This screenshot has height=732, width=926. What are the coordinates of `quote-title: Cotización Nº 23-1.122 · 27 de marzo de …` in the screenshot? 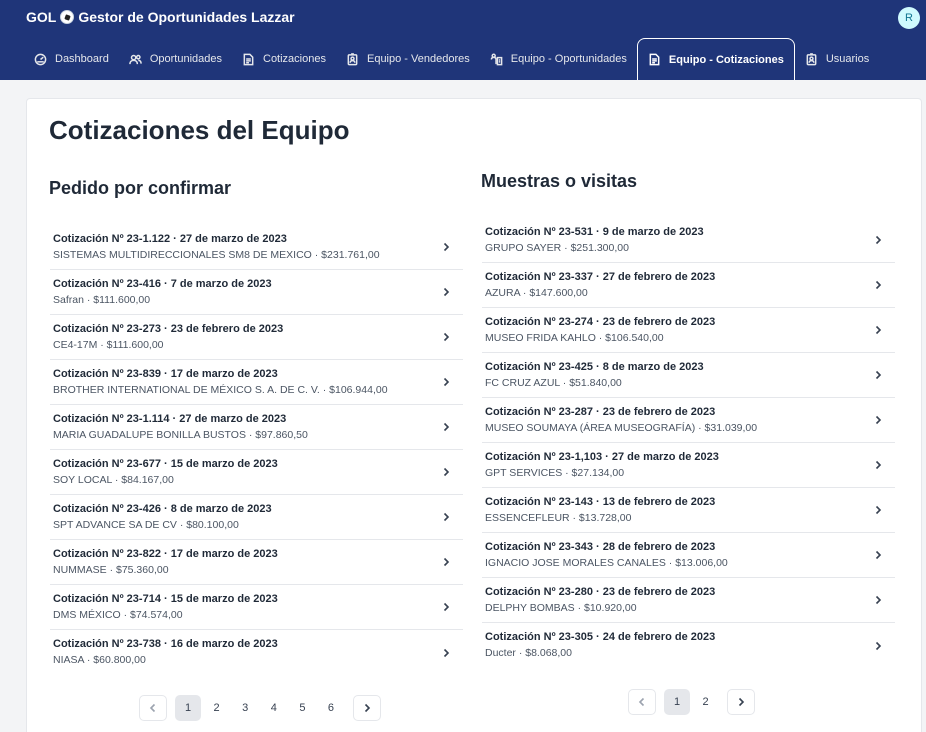 It's located at (170, 238).